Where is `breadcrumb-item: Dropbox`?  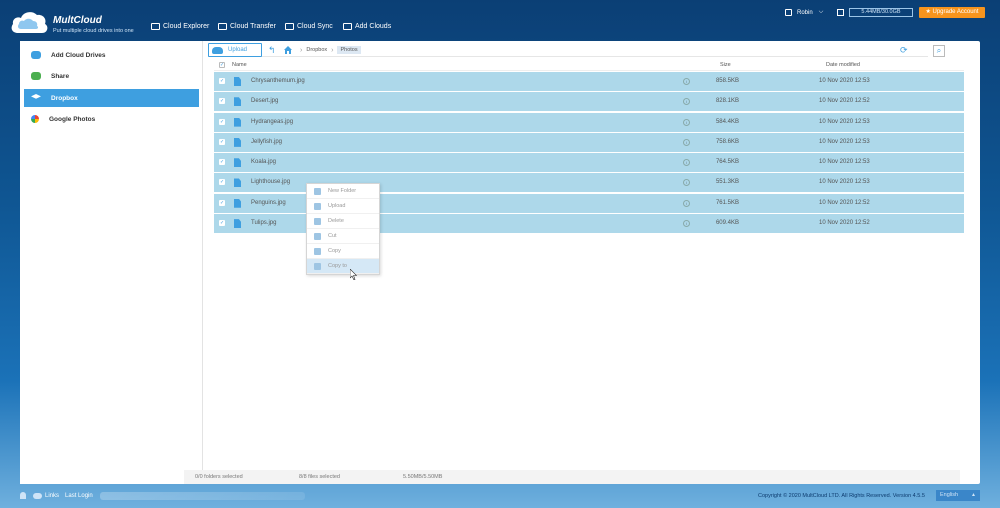
breadcrumb-item: Dropbox is located at coordinates (316, 50).